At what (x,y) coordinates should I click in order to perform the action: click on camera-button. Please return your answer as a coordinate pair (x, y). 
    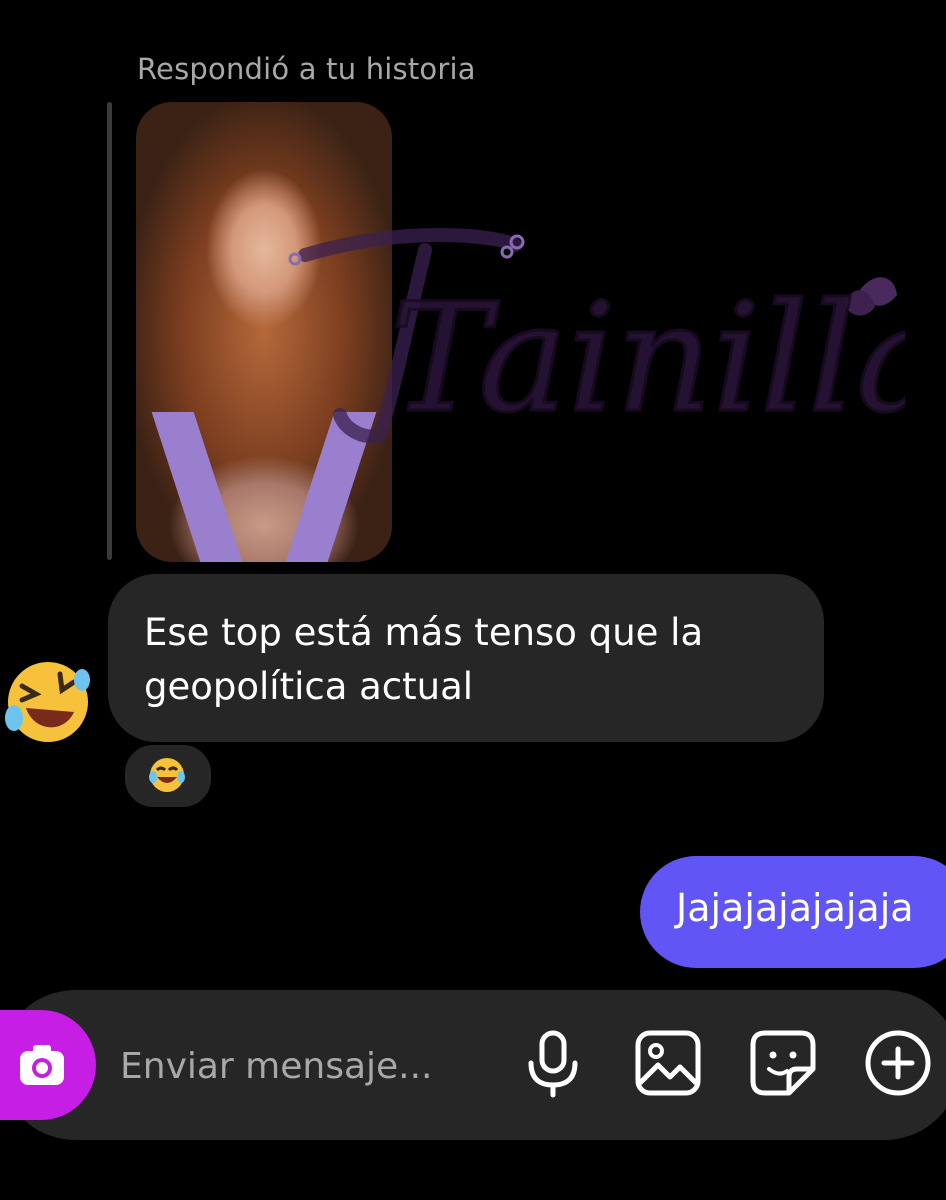
    Looking at the image, I should click on (48, 1065).